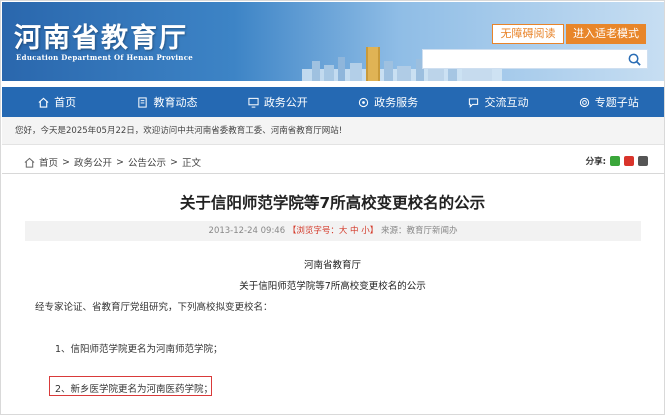 The image size is (665, 415). I want to click on article-date: 2013-12-24 09:46, so click(247, 231).